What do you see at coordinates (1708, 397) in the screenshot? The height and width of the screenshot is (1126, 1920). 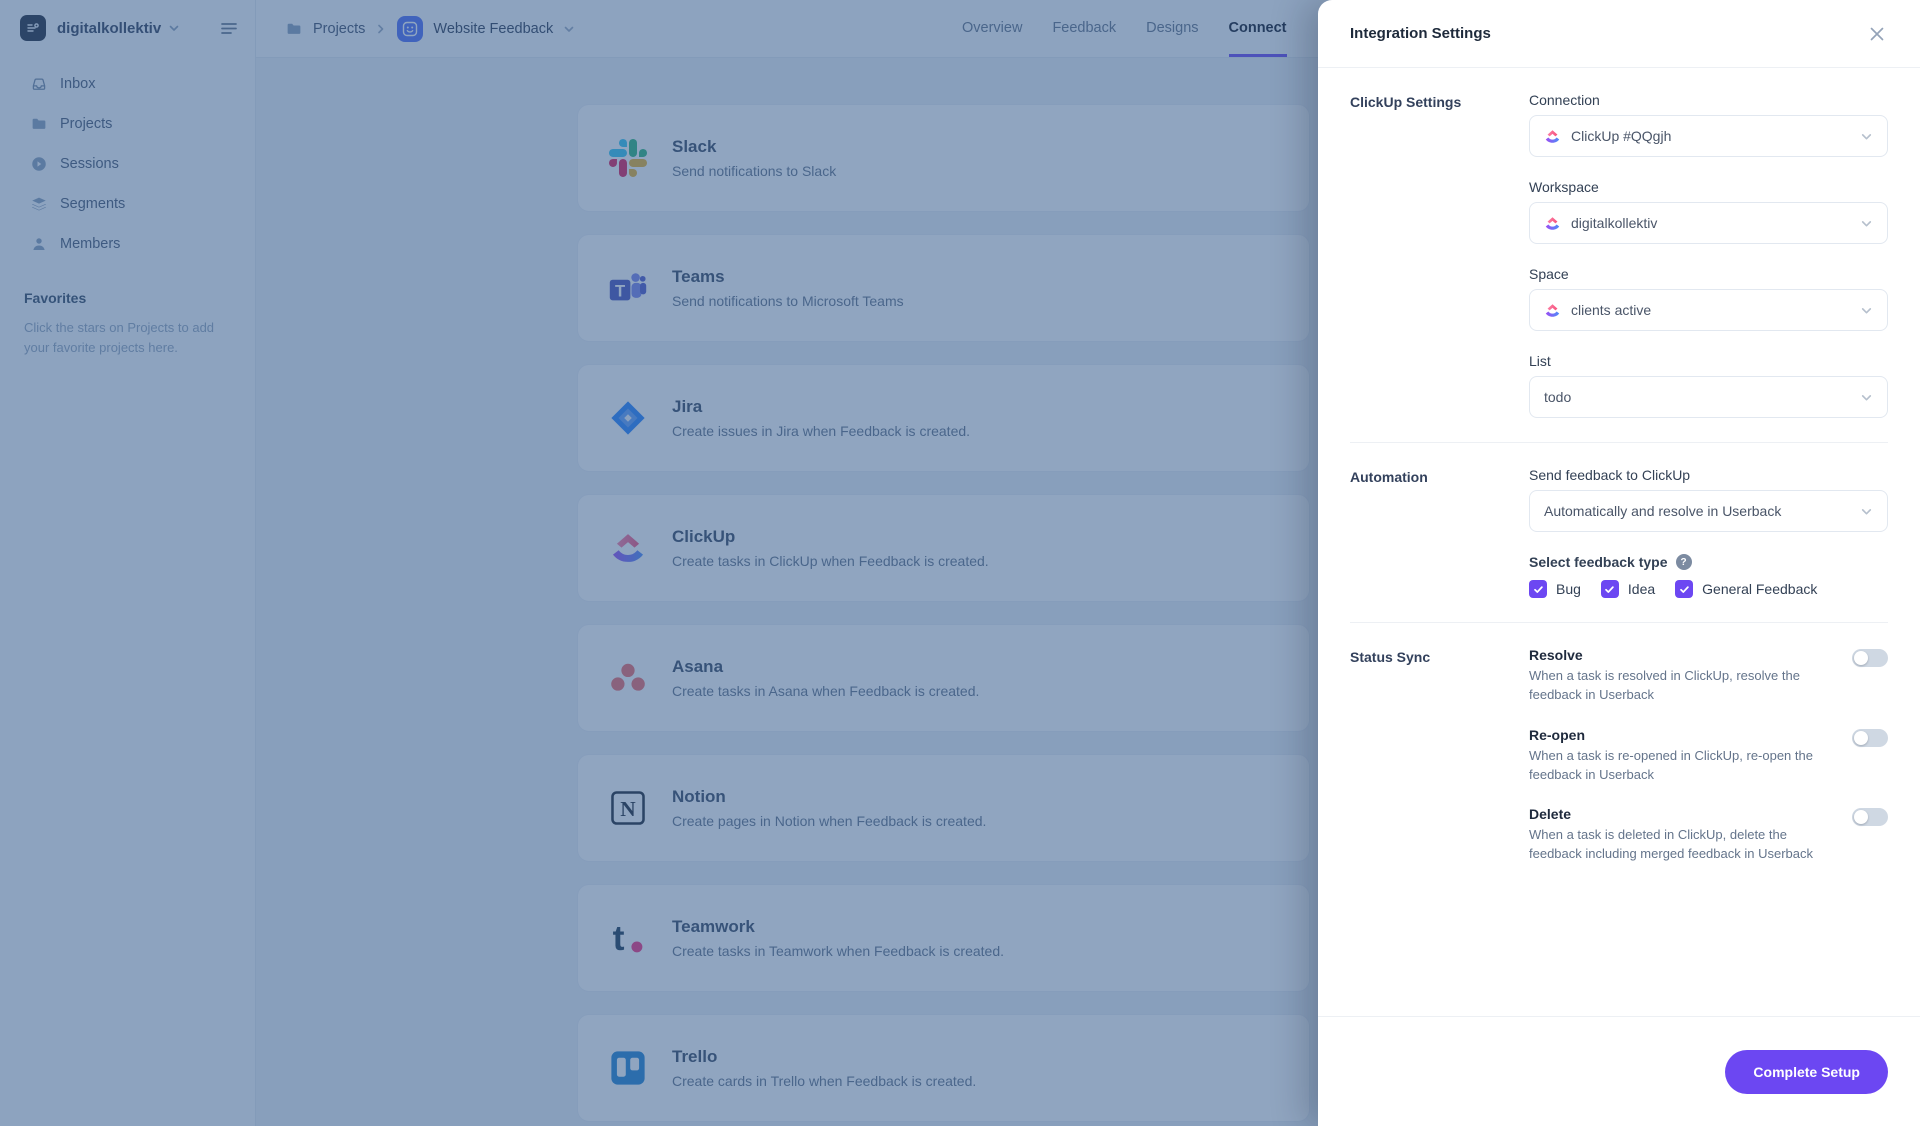 I see `list-select: todo` at bounding box center [1708, 397].